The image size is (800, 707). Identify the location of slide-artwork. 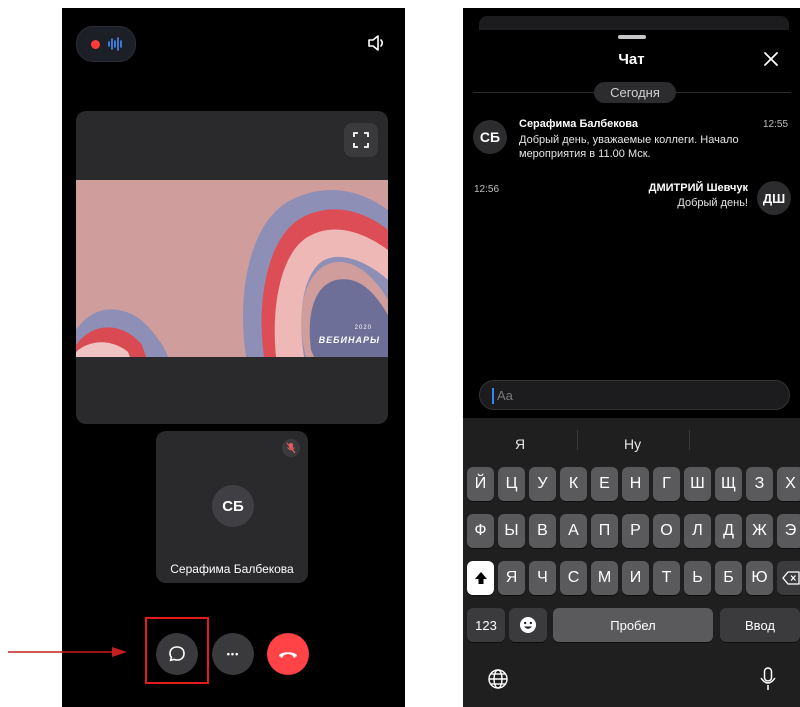
(232, 268).